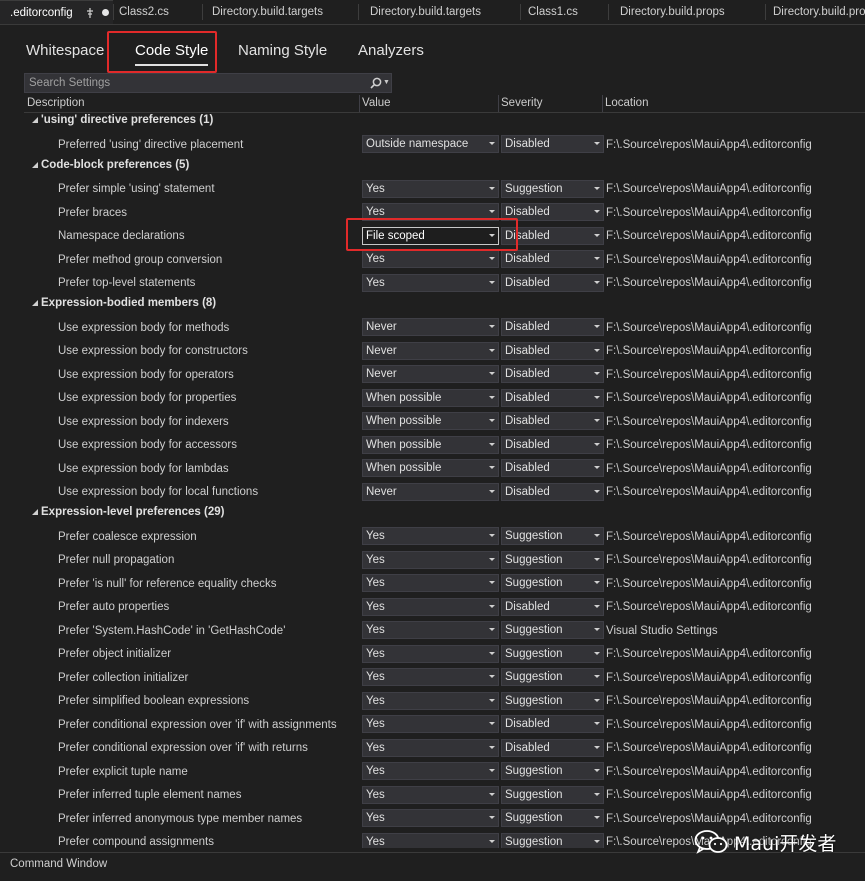  Describe the element at coordinates (432, 167) in the screenshot. I see `group-header: Code-block preferences (5)` at that location.